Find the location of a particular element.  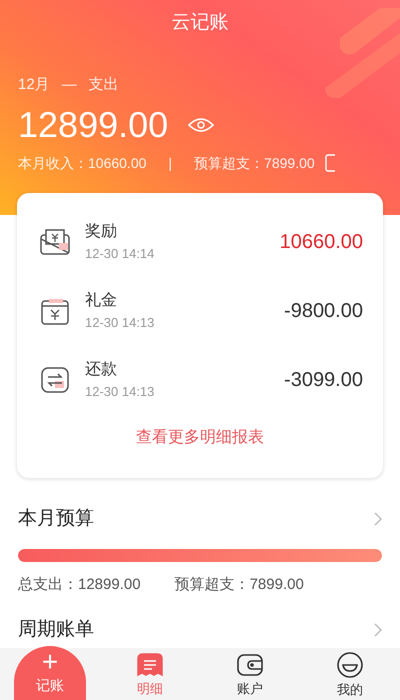

envelope-icon is located at coordinates (55, 241).